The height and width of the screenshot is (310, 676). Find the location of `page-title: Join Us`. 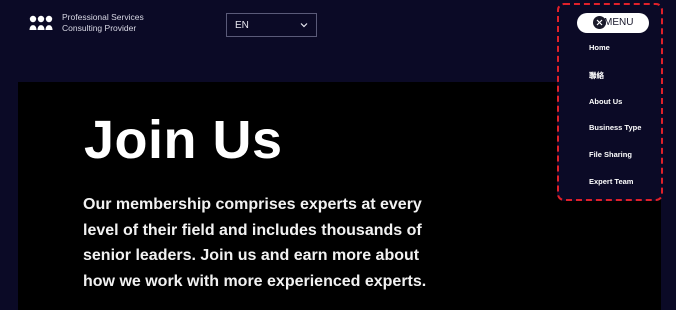

page-title: Join Us is located at coordinates (183, 140).